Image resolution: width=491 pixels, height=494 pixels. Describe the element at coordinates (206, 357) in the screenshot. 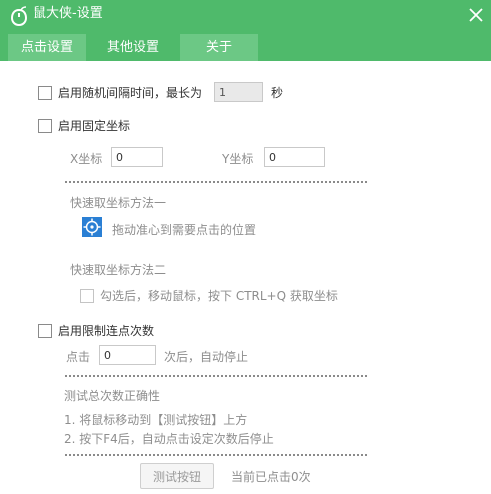

I see `click-count-suffix: 次后，自动停止` at that location.